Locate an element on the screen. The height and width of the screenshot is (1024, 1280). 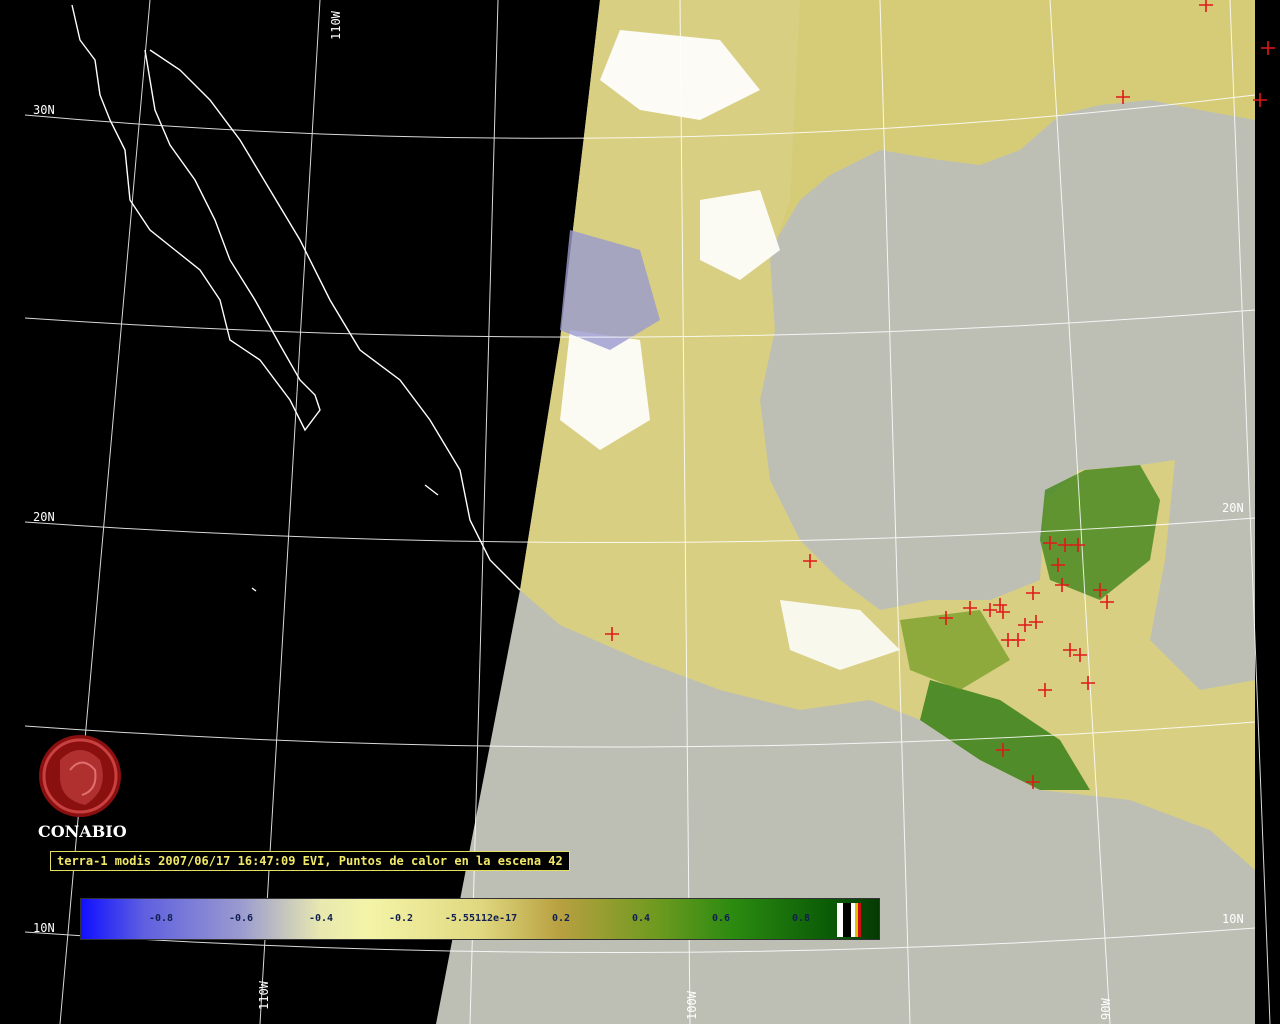
colorbar-tick: -0.8 is located at coordinates (161, 918).